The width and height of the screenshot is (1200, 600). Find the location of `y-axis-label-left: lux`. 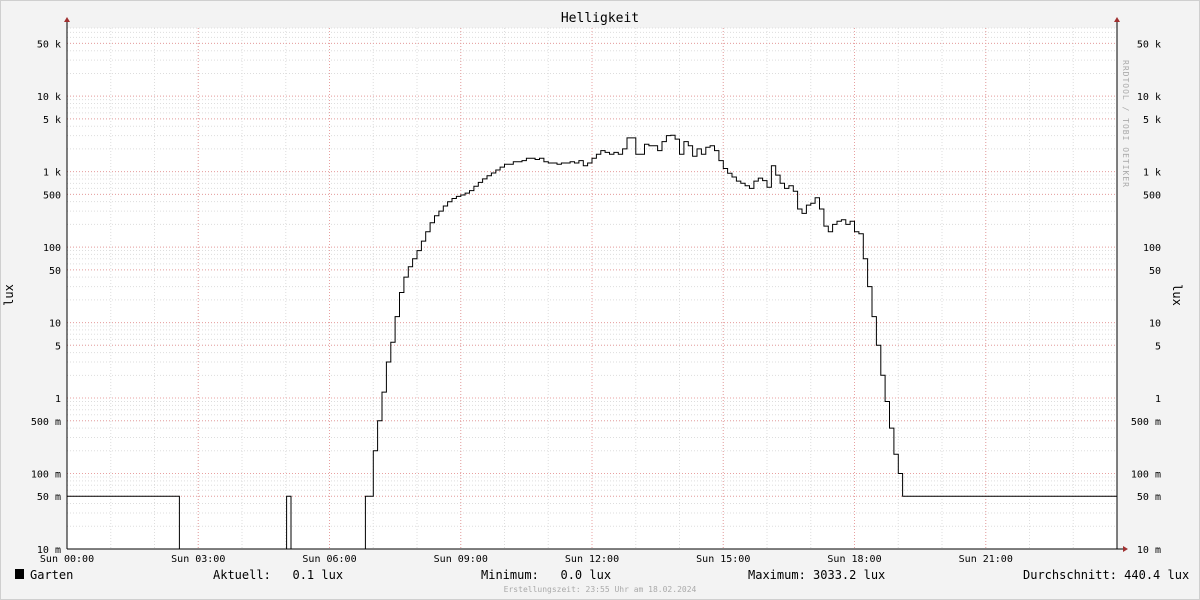

y-axis-label-left: lux is located at coordinates (8, 295).